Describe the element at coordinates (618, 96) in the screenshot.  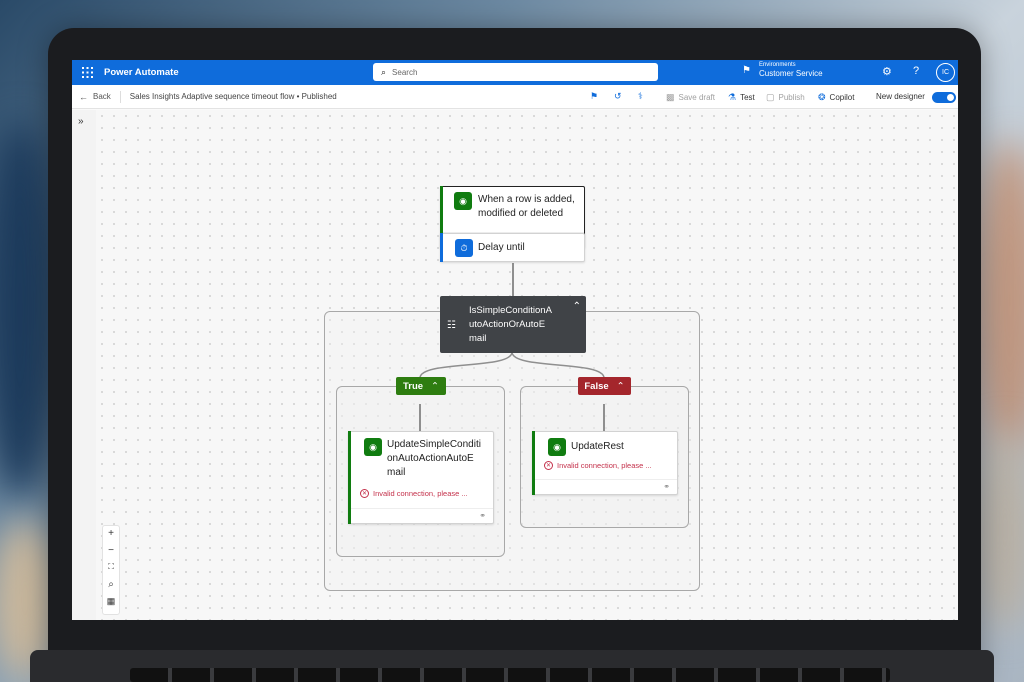
I see `undo-icon: ↺` at that location.